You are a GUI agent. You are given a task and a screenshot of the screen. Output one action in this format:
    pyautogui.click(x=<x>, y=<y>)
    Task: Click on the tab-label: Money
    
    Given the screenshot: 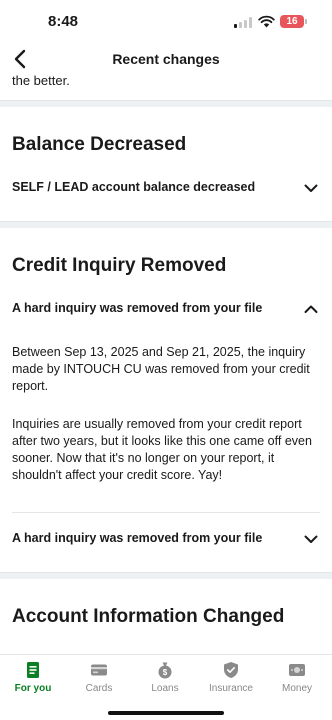 What is the action you would take?
    pyautogui.click(x=296, y=688)
    